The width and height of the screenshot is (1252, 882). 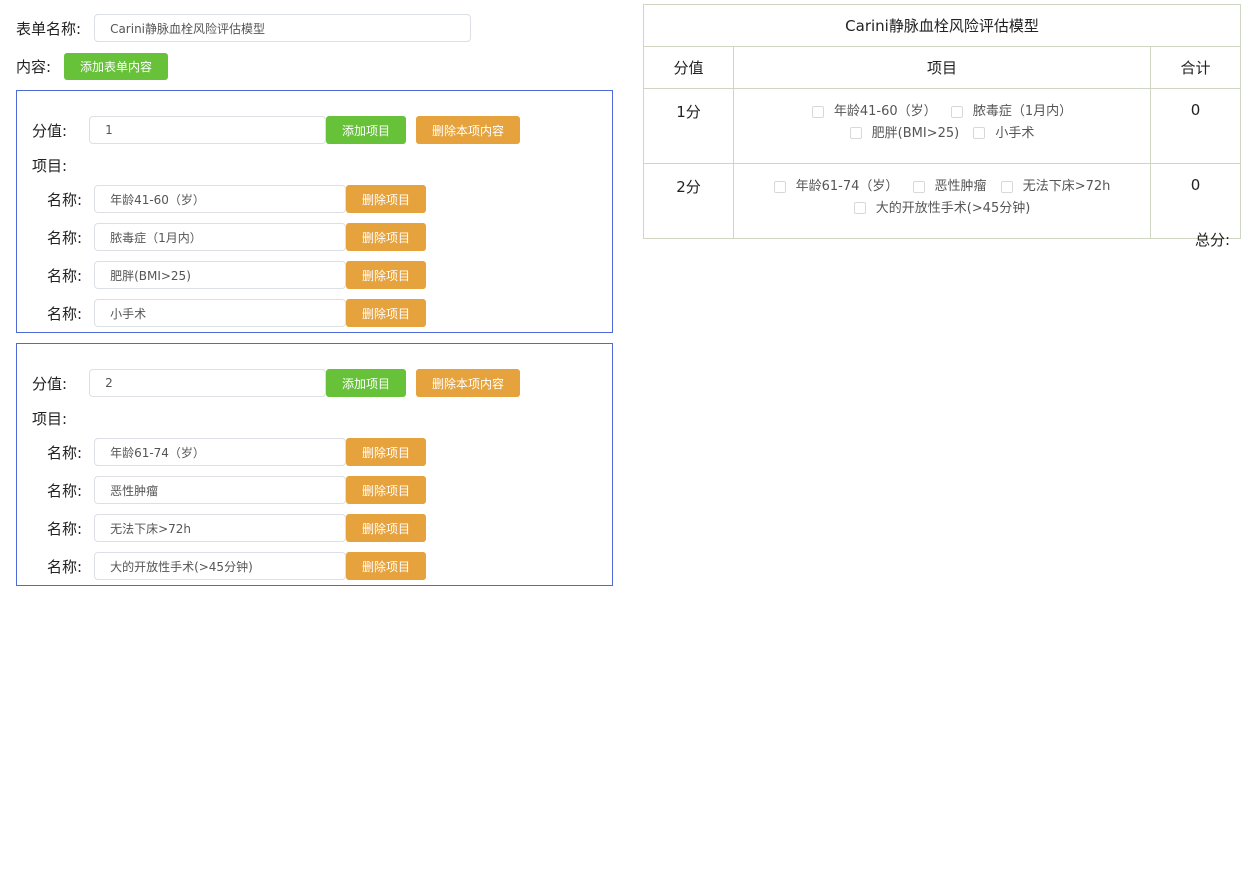 I want to click on item-row: 名称: 小手术 删除项目, so click(x=237, y=313).